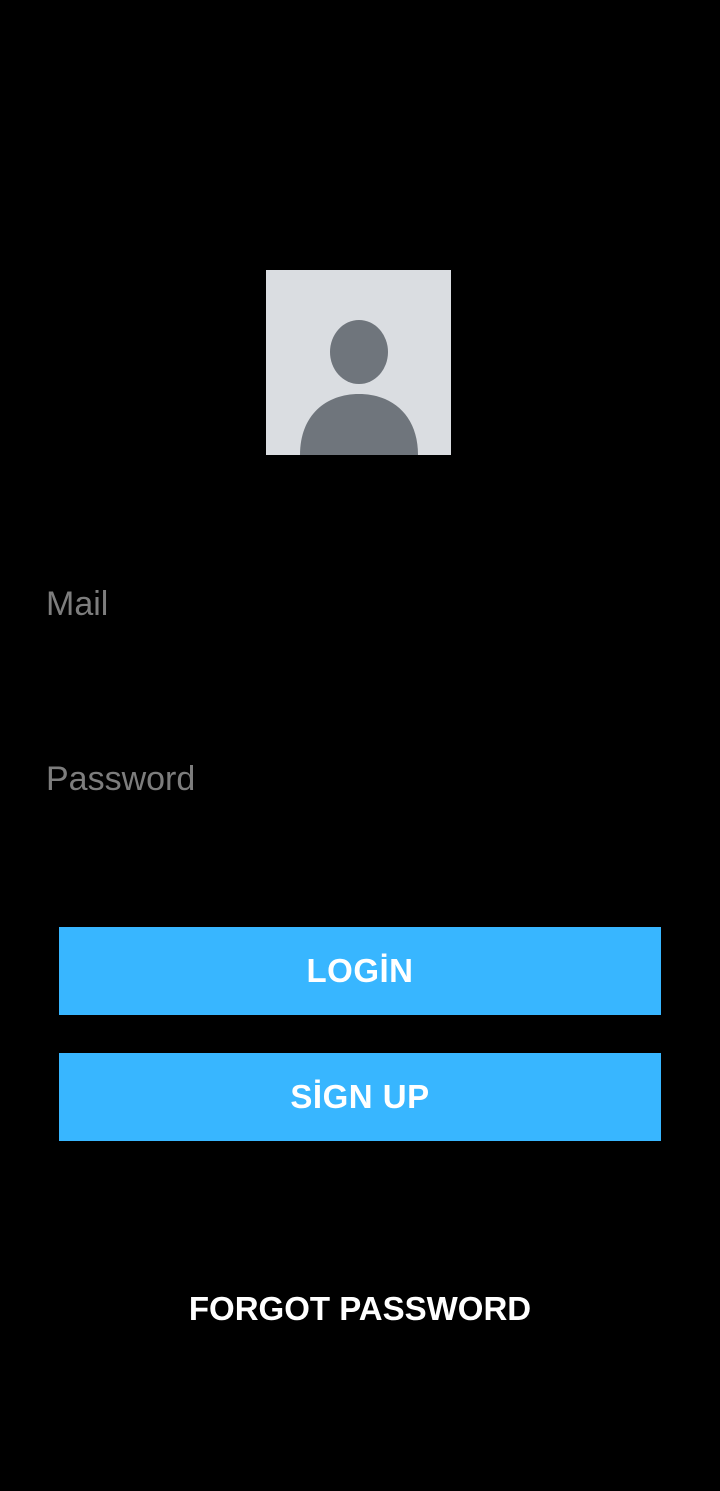  Describe the element at coordinates (360, 1309) in the screenshot. I see `forgot-password-link: FORGOT PASSWORD` at that location.